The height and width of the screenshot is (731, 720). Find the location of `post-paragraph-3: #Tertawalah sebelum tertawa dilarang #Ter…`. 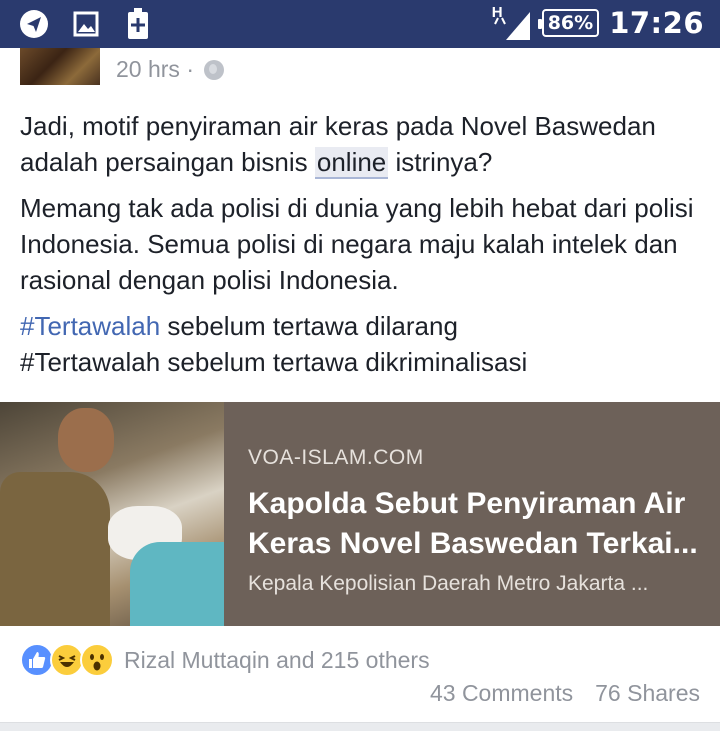

post-paragraph-3: #Tertawalah sebelum tertawa dilarang #Ter… is located at coordinates (274, 344).